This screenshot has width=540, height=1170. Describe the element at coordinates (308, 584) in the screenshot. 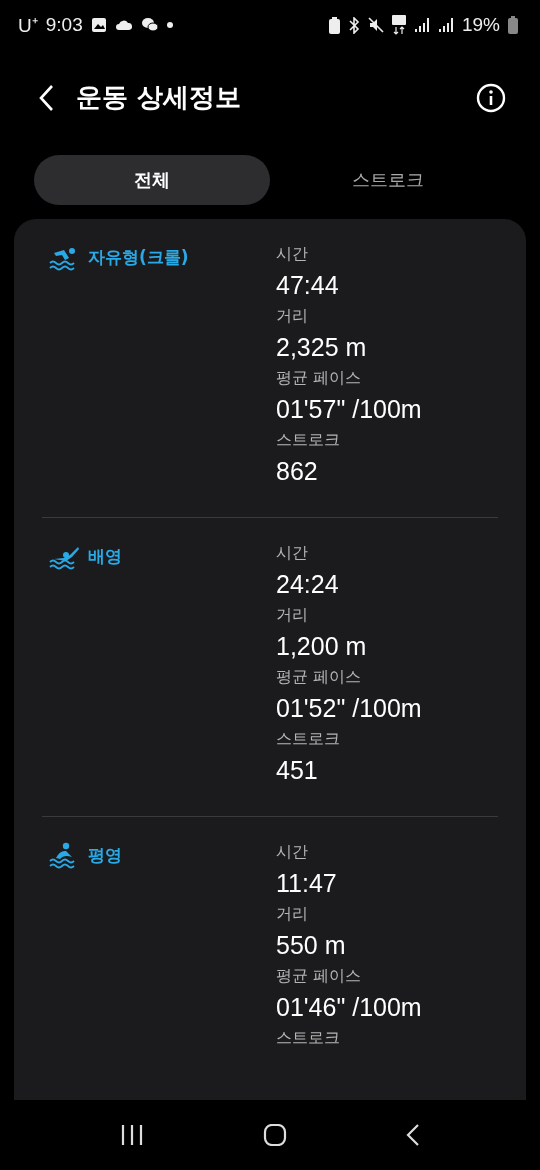

I see `stat-value: 24:24` at that location.